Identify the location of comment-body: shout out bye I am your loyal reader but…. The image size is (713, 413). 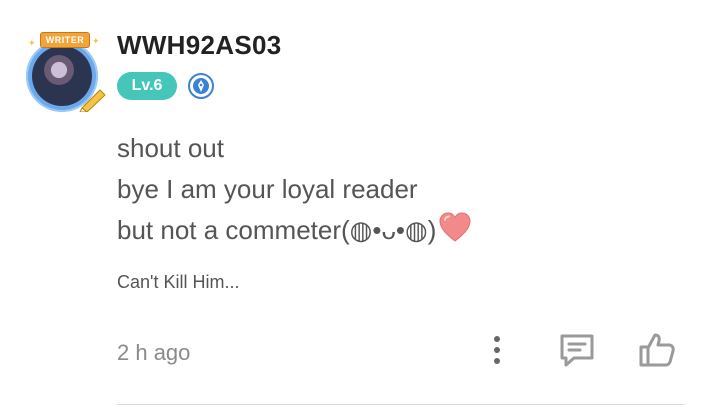
(294, 189).